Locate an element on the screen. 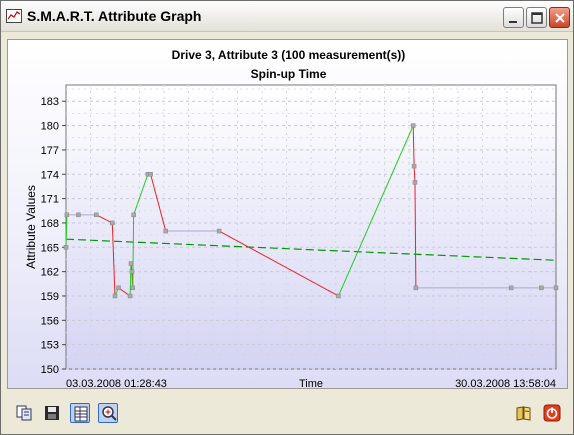 This screenshot has width=574, height=435. window-title: S.M.A.R.T. Attribute Graph is located at coordinates (114, 16).